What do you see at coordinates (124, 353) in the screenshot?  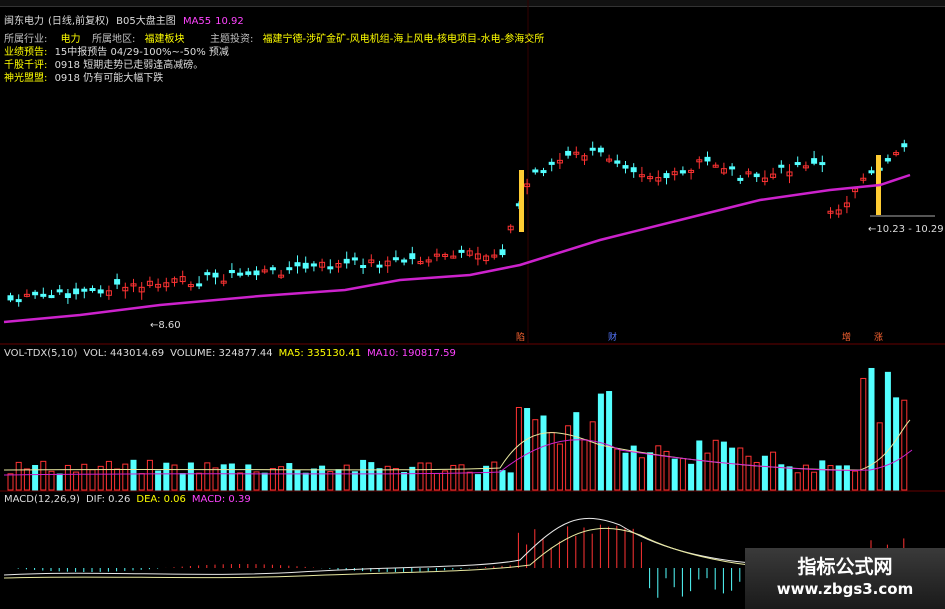 I see `vol-value: VOL: 443014.69` at bounding box center [124, 353].